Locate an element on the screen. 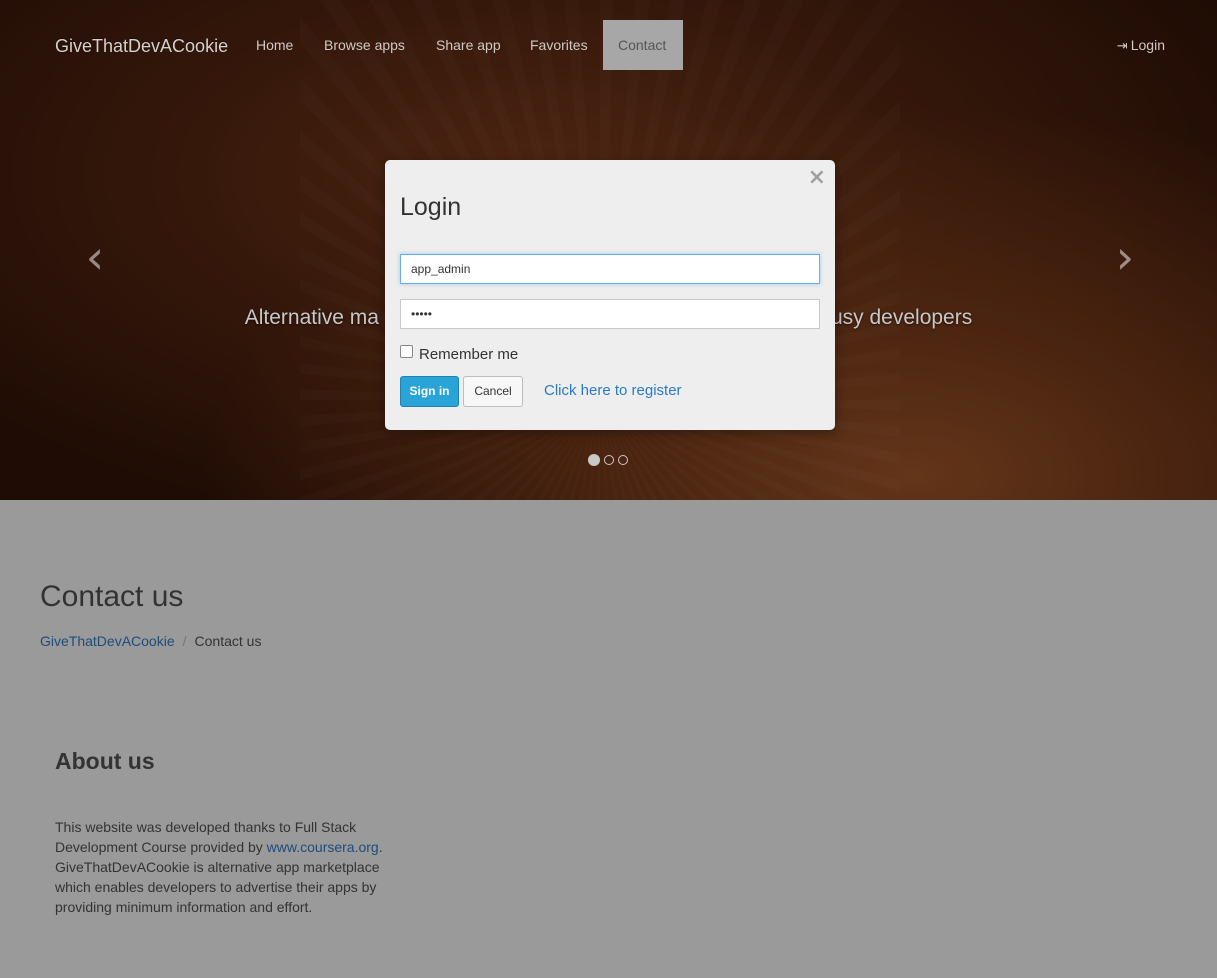 The height and width of the screenshot is (978, 1217). login-link: ⇥ Login is located at coordinates (1141, 45).